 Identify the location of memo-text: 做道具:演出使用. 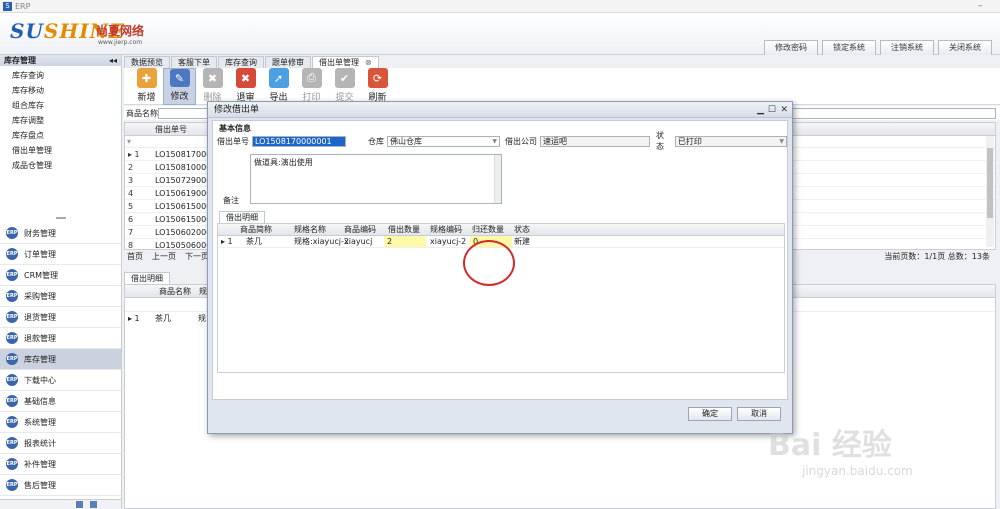
(283, 162).